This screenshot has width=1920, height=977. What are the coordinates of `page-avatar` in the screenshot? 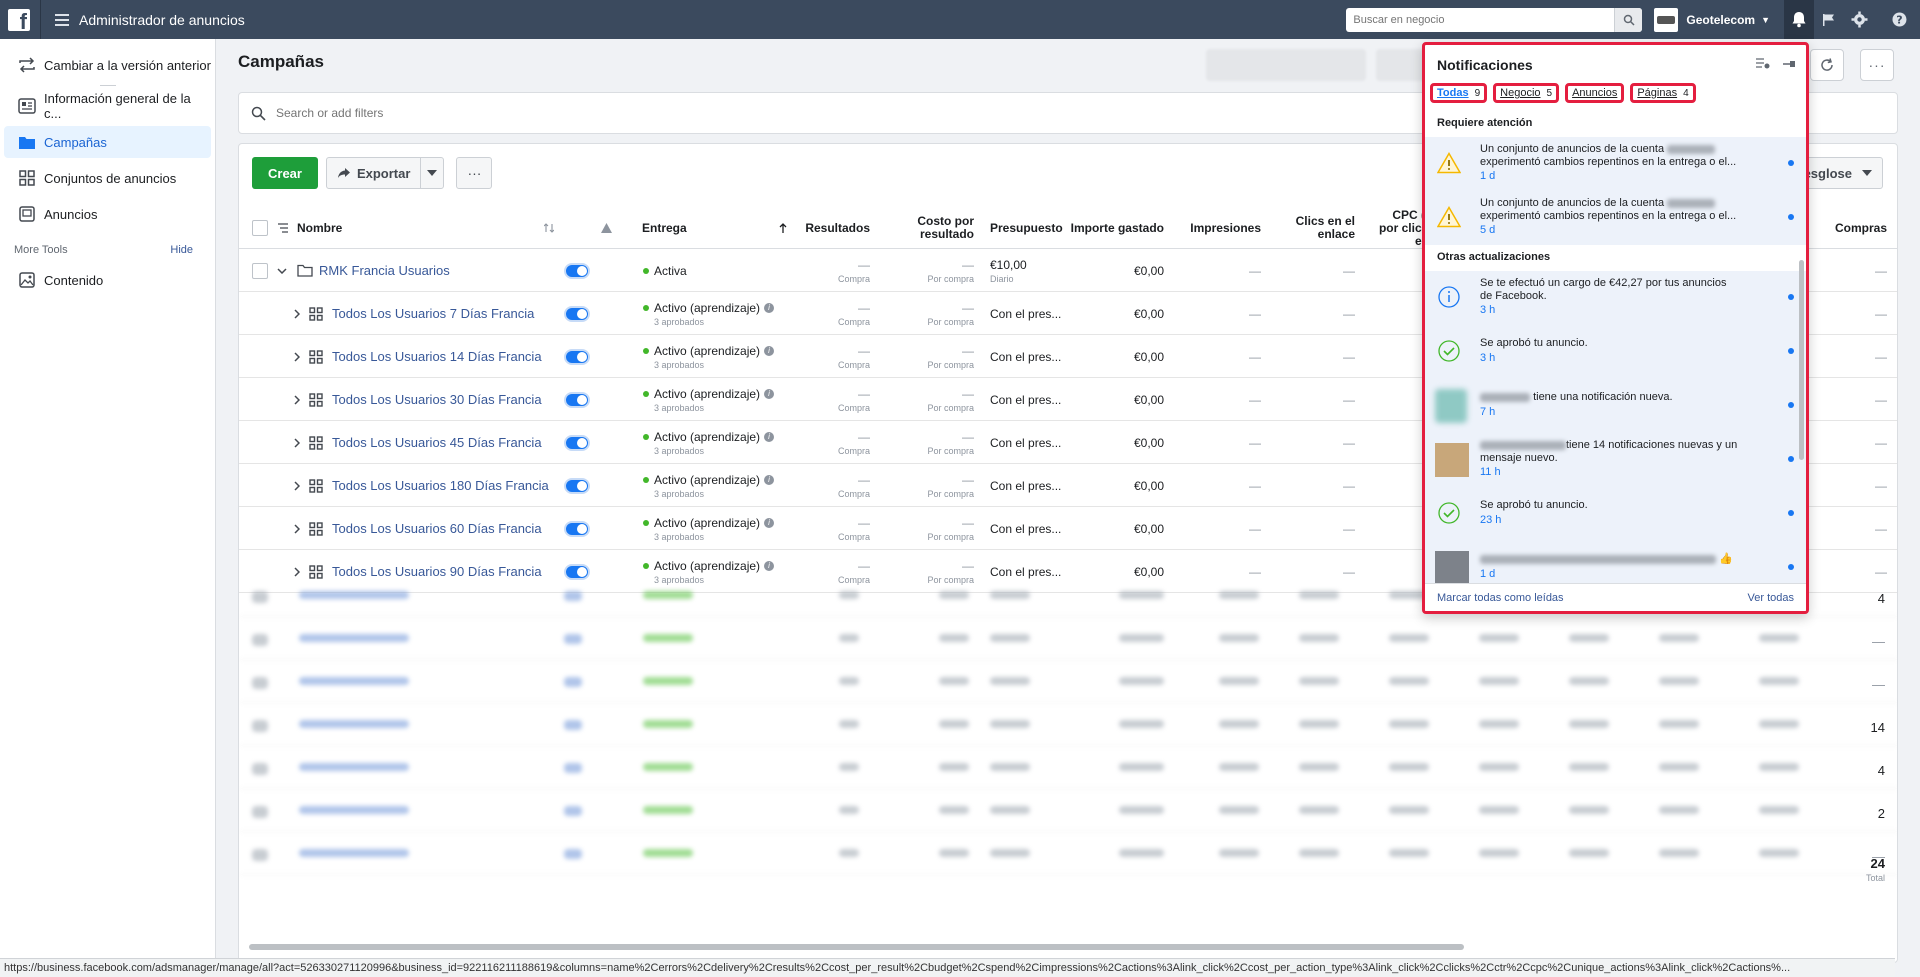 It's located at (1452, 460).